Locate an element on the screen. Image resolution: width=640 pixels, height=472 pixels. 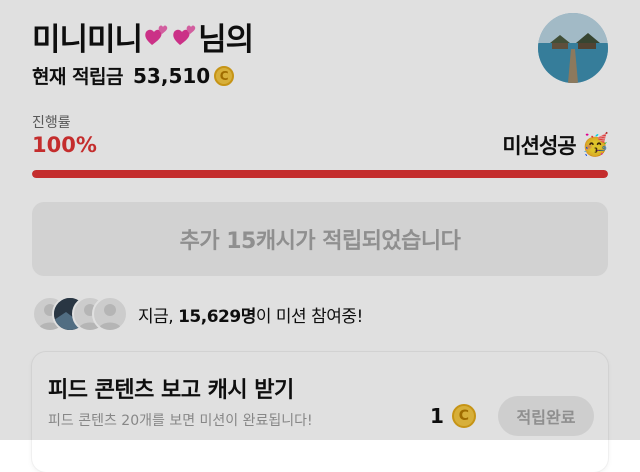
participants-text: 지금, 15,629명이 미션 참여중! is located at coordinates (250, 314).